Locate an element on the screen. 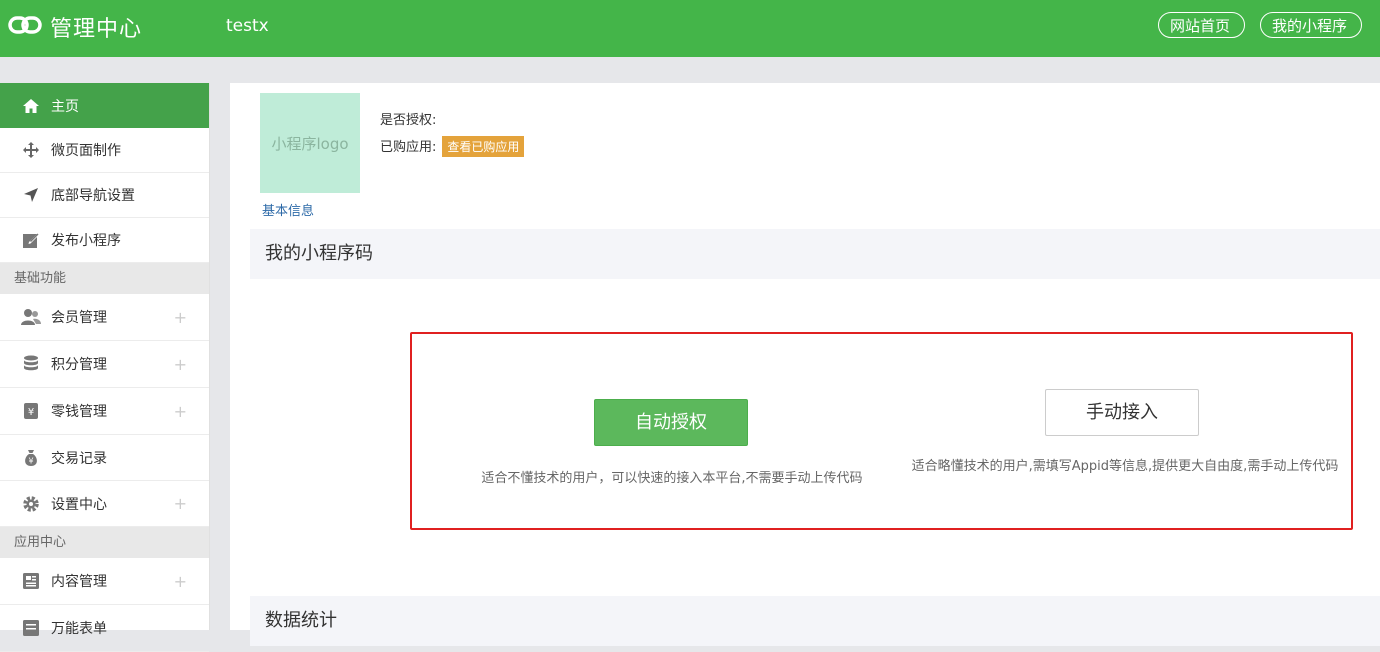 The image size is (1380, 652). navigation-arrow-icon is located at coordinates (31, 195).